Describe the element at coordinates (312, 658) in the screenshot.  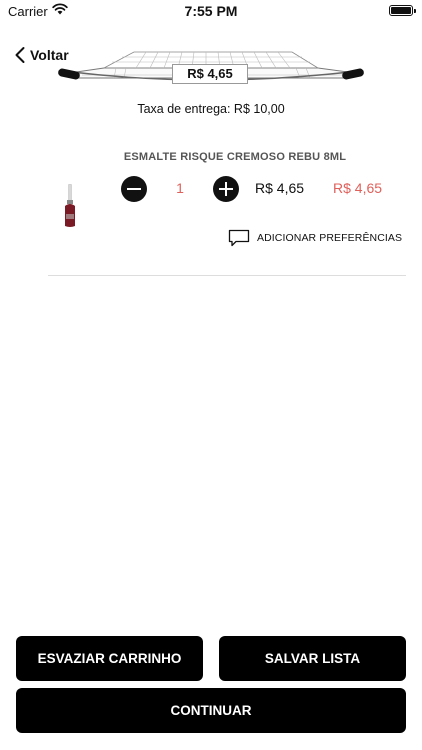
I see `save-list-button: SALVAR LISTA` at that location.